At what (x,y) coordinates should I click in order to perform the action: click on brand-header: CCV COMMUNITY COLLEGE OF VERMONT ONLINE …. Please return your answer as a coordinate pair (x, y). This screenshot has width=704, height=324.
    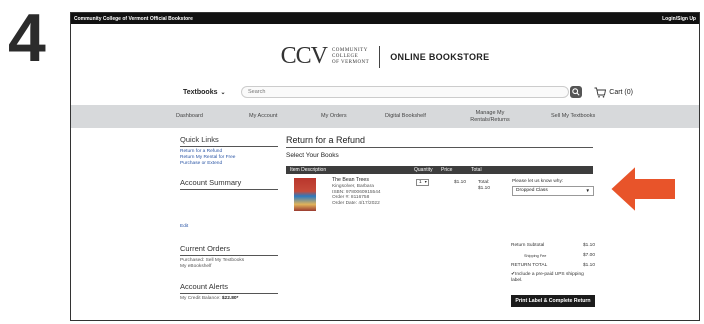
    Looking at the image, I should click on (385, 56).